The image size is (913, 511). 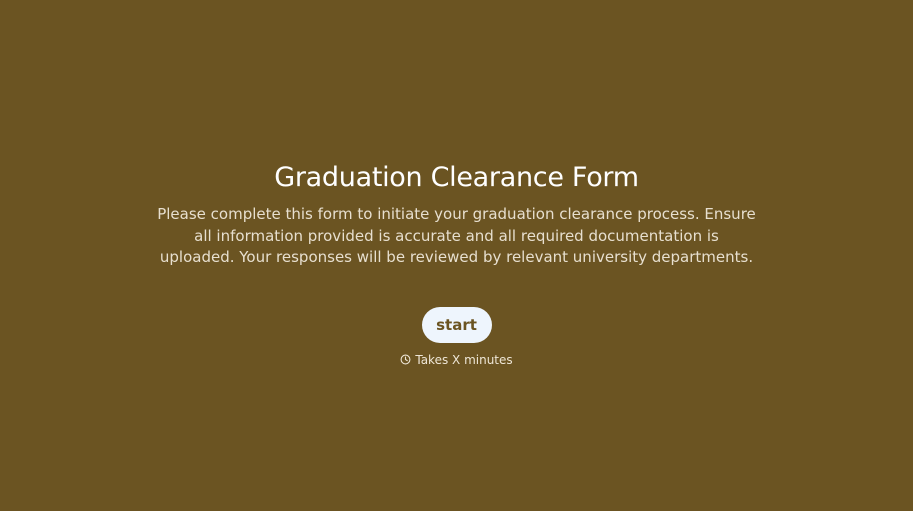 What do you see at coordinates (456, 177) in the screenshot?
I see `form-title: Graduation Clearance Form` at bounding box center [456, 177].